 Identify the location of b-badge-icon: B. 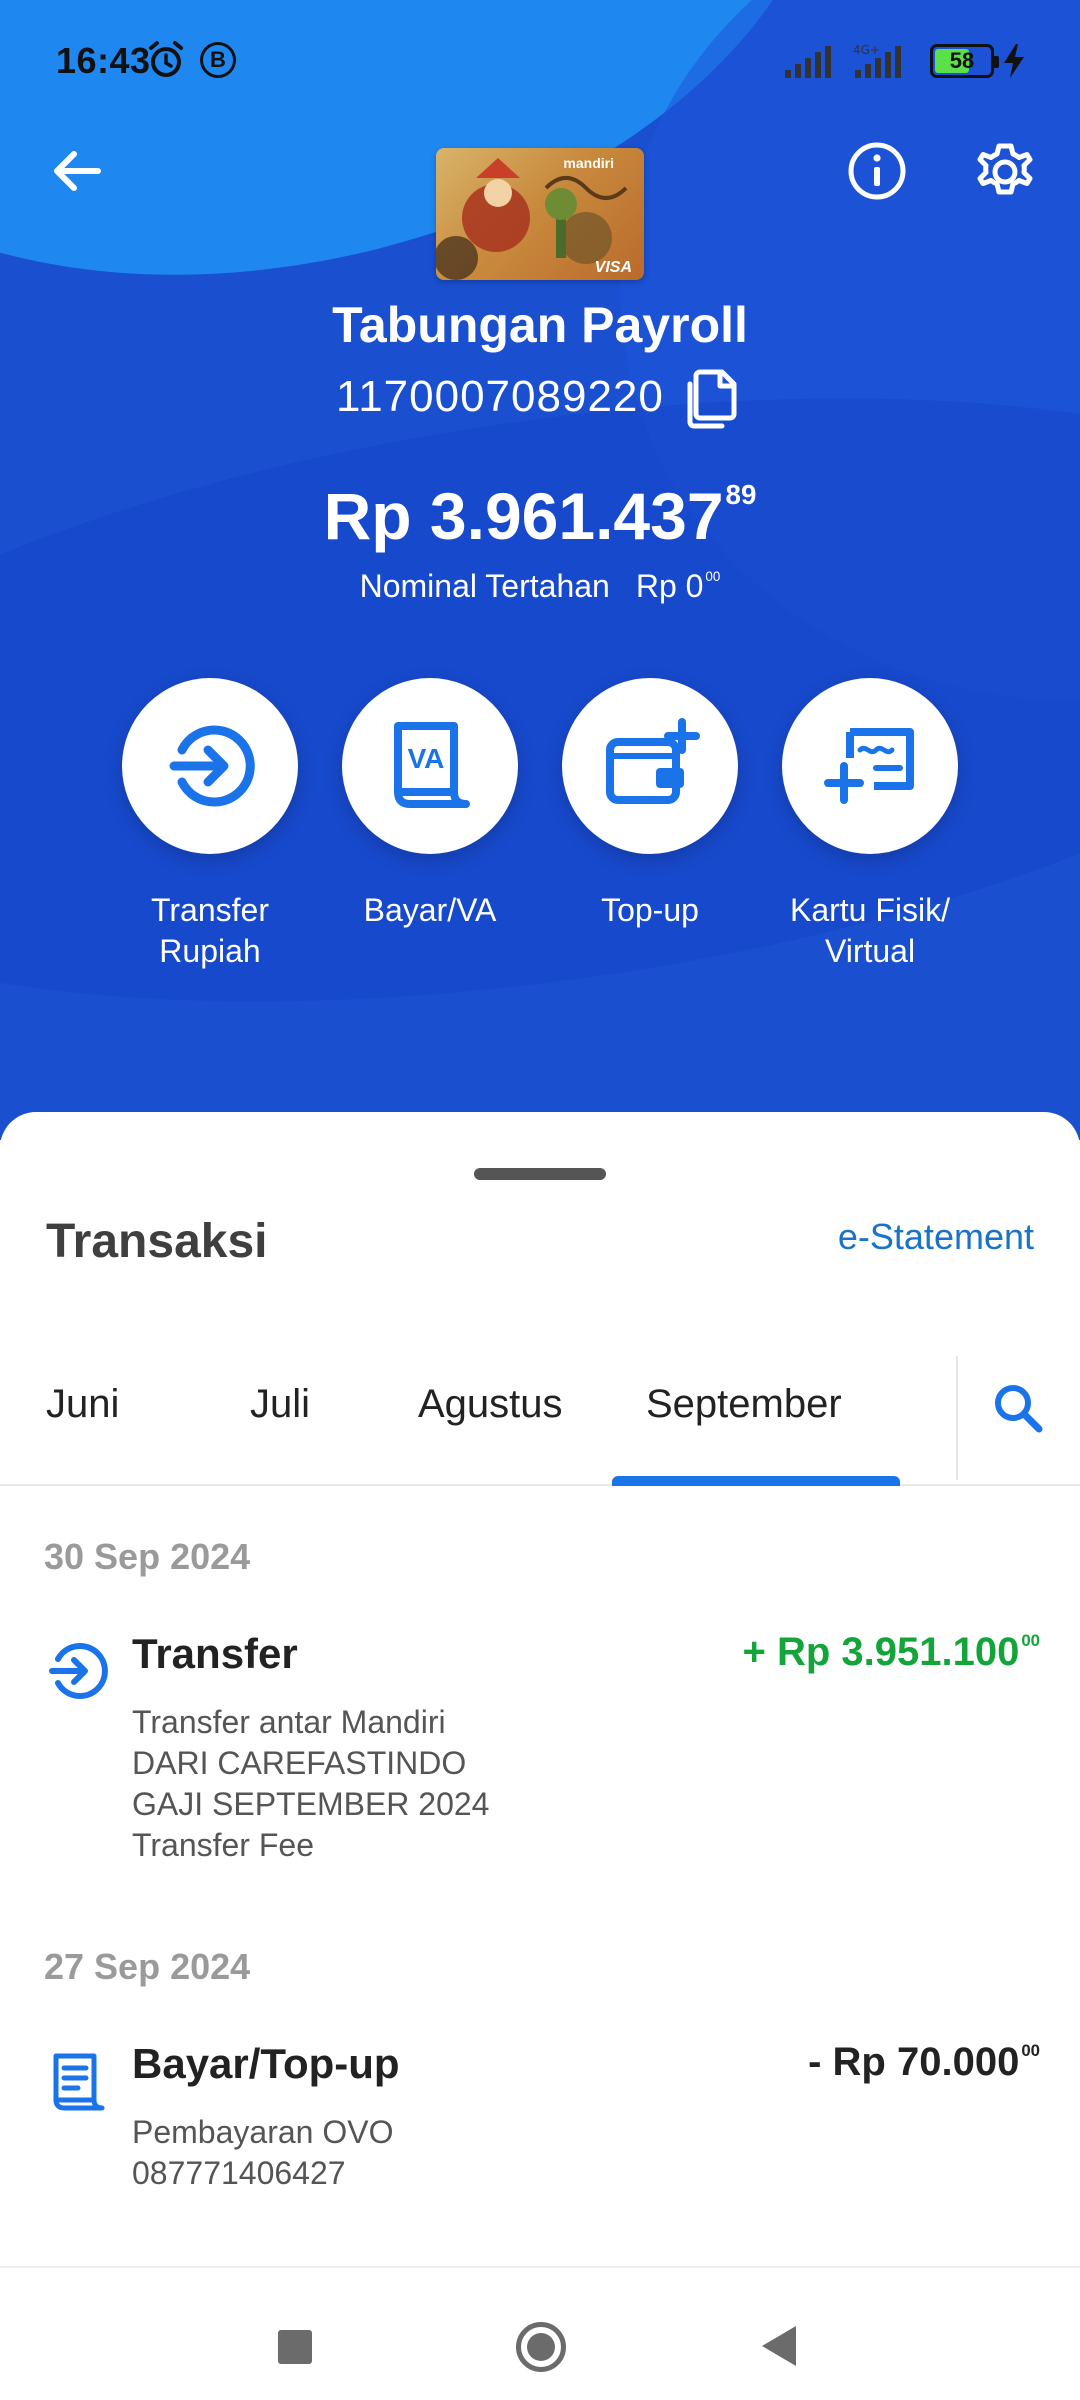
(218, 60).